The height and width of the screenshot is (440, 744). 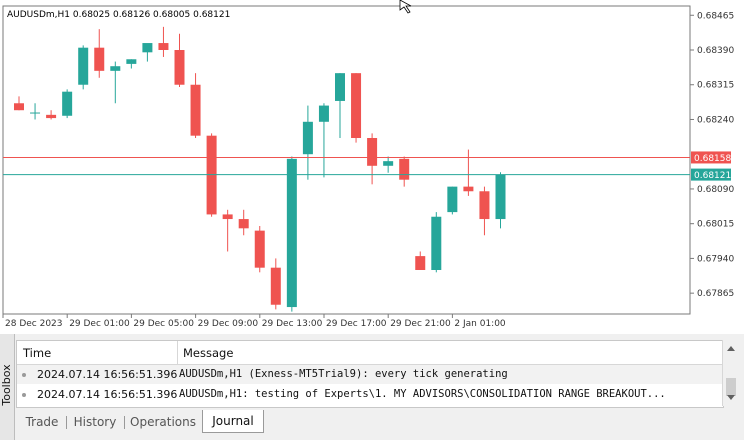 What do you see at coordinates (712, 176) in the screenshot?
I see `bid-label: 0.68121` at bounding box center [712, 176].